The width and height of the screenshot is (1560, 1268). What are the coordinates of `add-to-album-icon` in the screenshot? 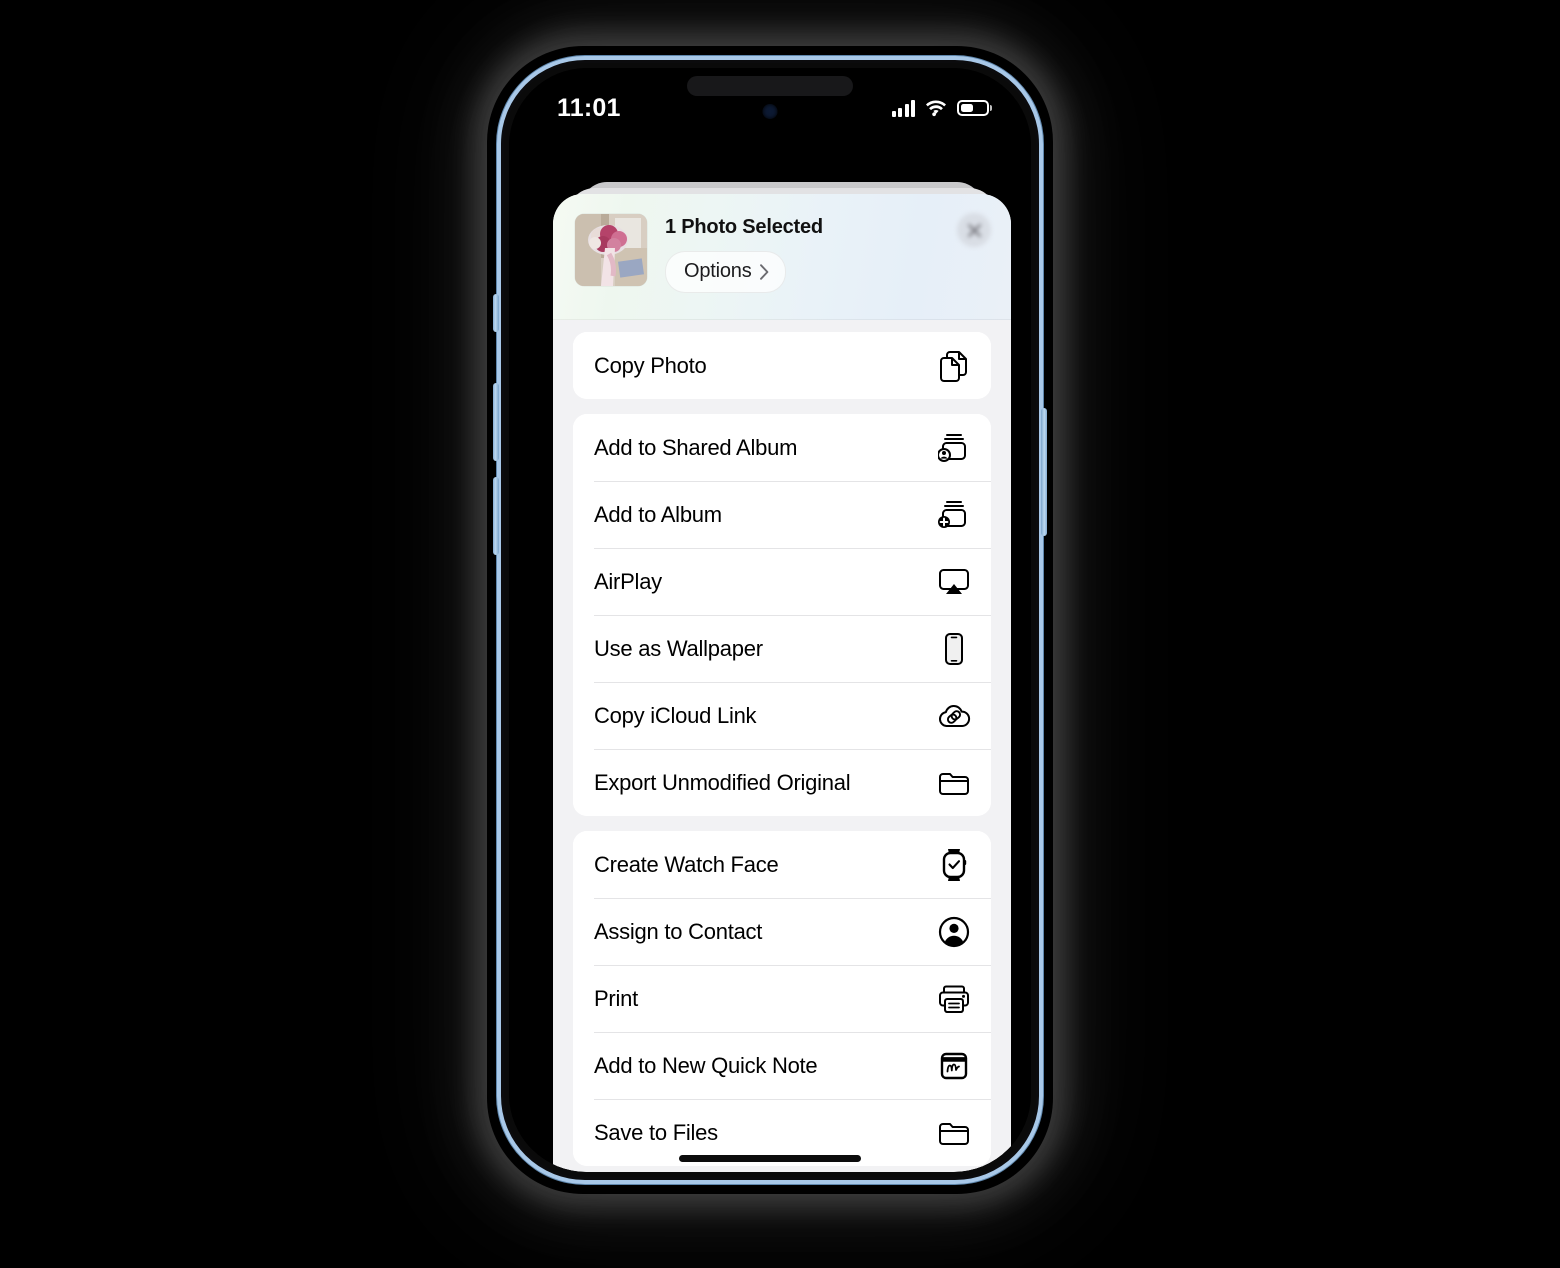 It's located at (954, 515).